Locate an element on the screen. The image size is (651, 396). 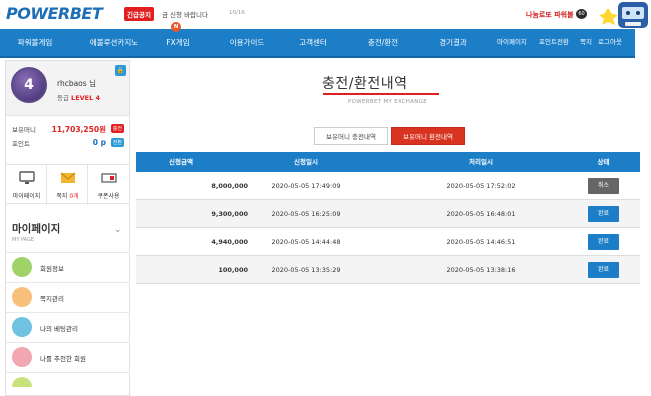
quick-message-button: 쪽지 0개 is located at coordinates (67, 185).